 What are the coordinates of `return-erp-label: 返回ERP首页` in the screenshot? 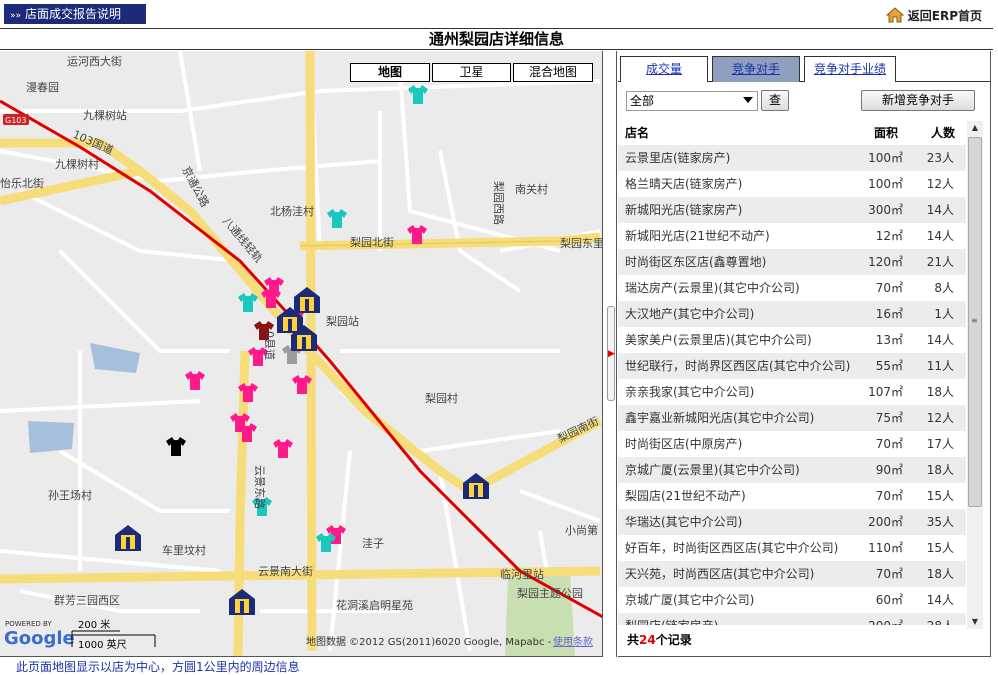 It's located at (944, 15).